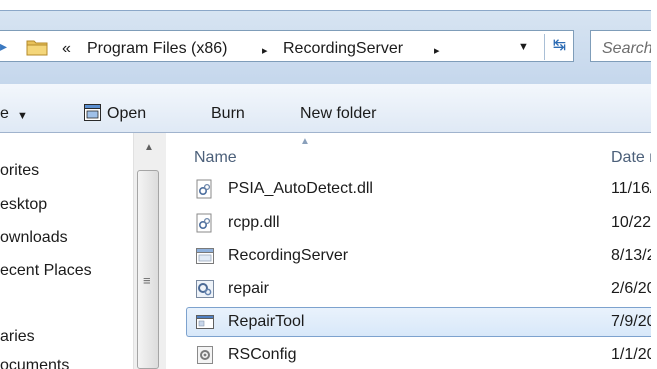 This screenshot has height=369, width=657. What do you see at coordinates (23, 205) in the screenshot?
I see `nav-item-desktop: esktop` at bounding box center [23, 205].